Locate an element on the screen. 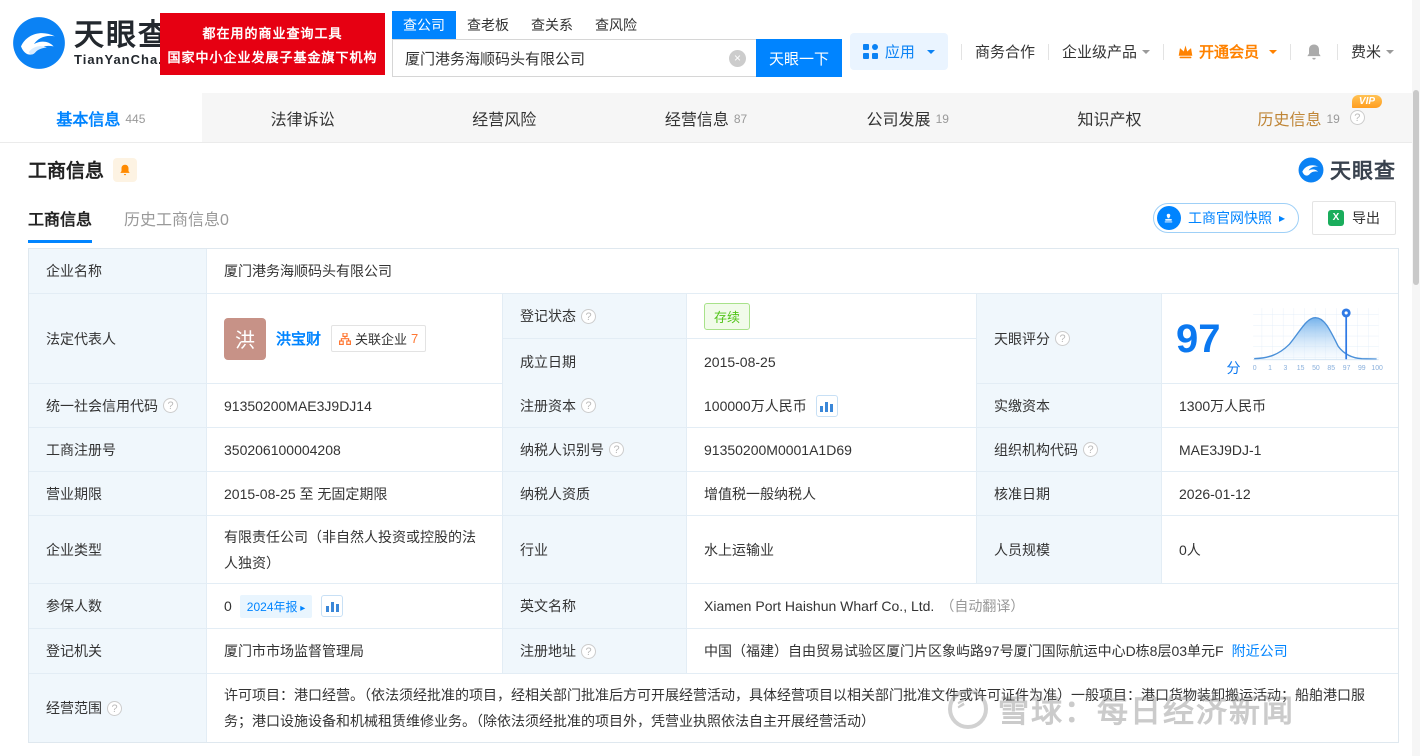 The width and height of the screenshot is (1420, 756). search-area: 查公司 查老板 查关系 查风险 天眼一下 is located at coordinates (617, 44).